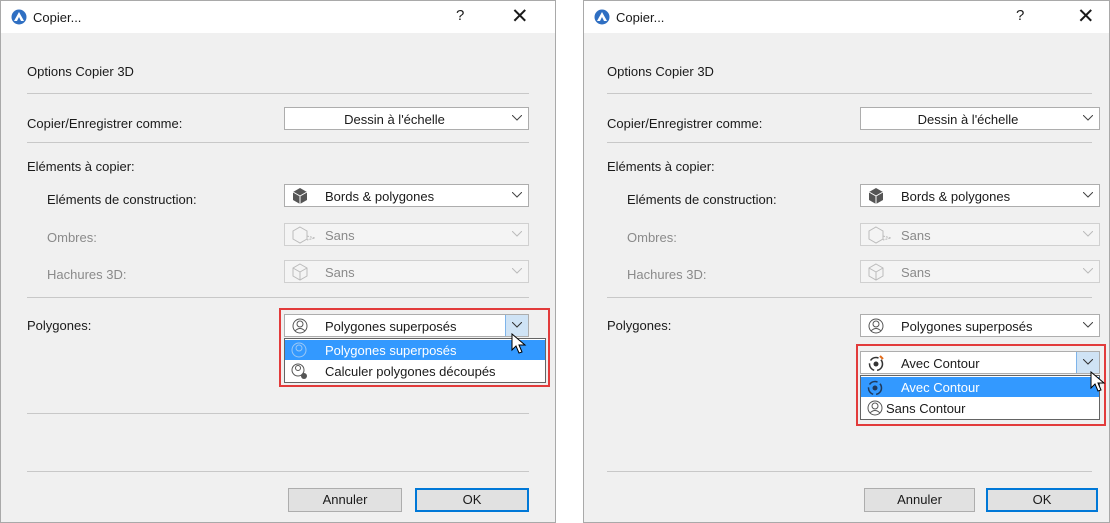 The image size is (1110, 523). I want to click on polygons-select: Polygones superposés, so click(980, 325).